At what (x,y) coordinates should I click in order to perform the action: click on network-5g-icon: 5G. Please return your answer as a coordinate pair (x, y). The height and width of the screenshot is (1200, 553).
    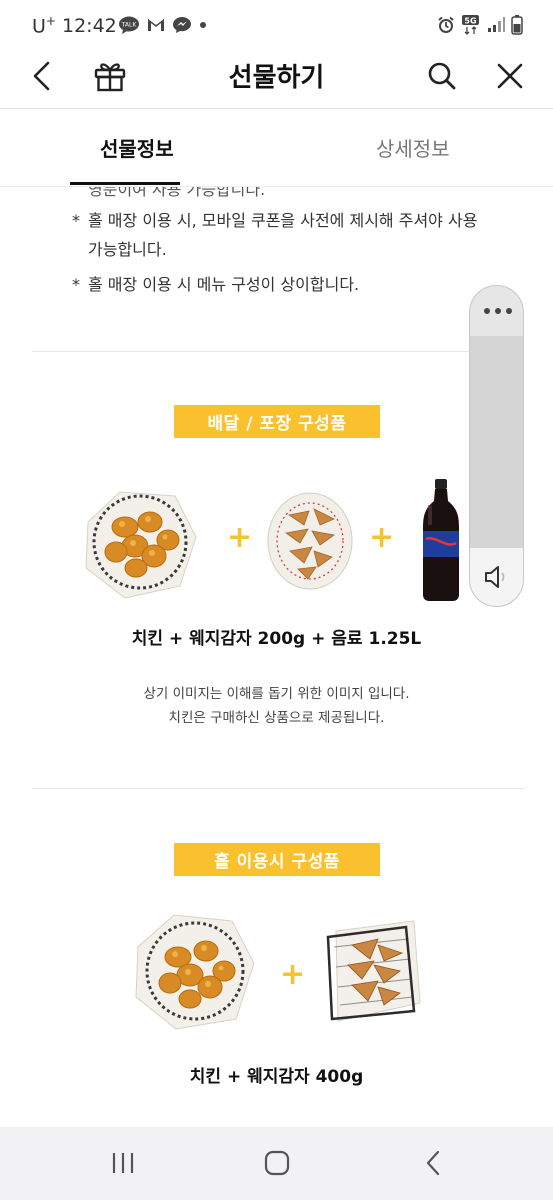
    Looking at the image, I should click on (470, 25).